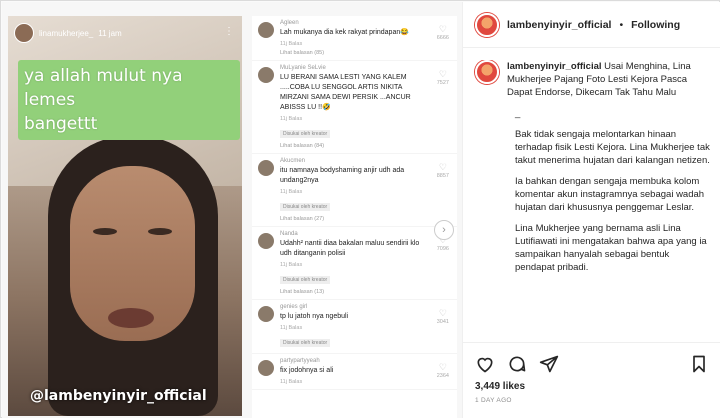  I want to click on comment-user: Akucmen, so click(293, 161).